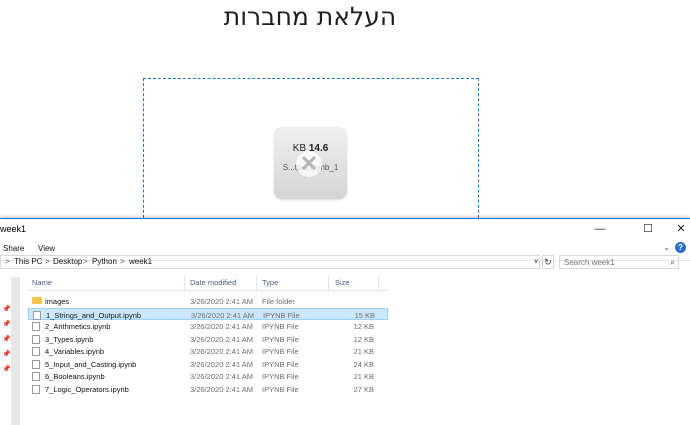 The image size is (690, 425). Describe the element at coordinates (37, 300) in the screenshot. I see `folder-icon` at that location.